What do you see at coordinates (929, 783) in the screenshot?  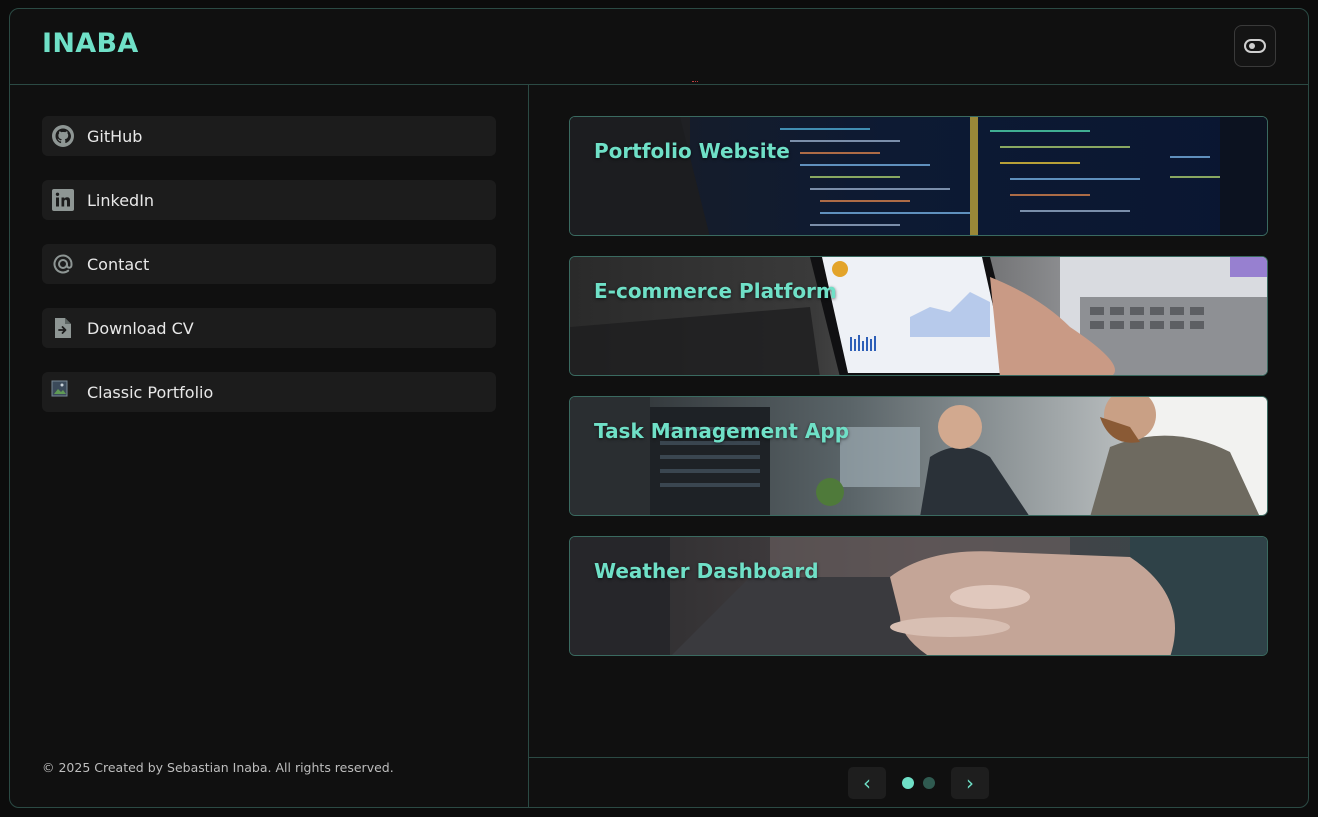 I see `page-dot` at bounding box center [929, 783].